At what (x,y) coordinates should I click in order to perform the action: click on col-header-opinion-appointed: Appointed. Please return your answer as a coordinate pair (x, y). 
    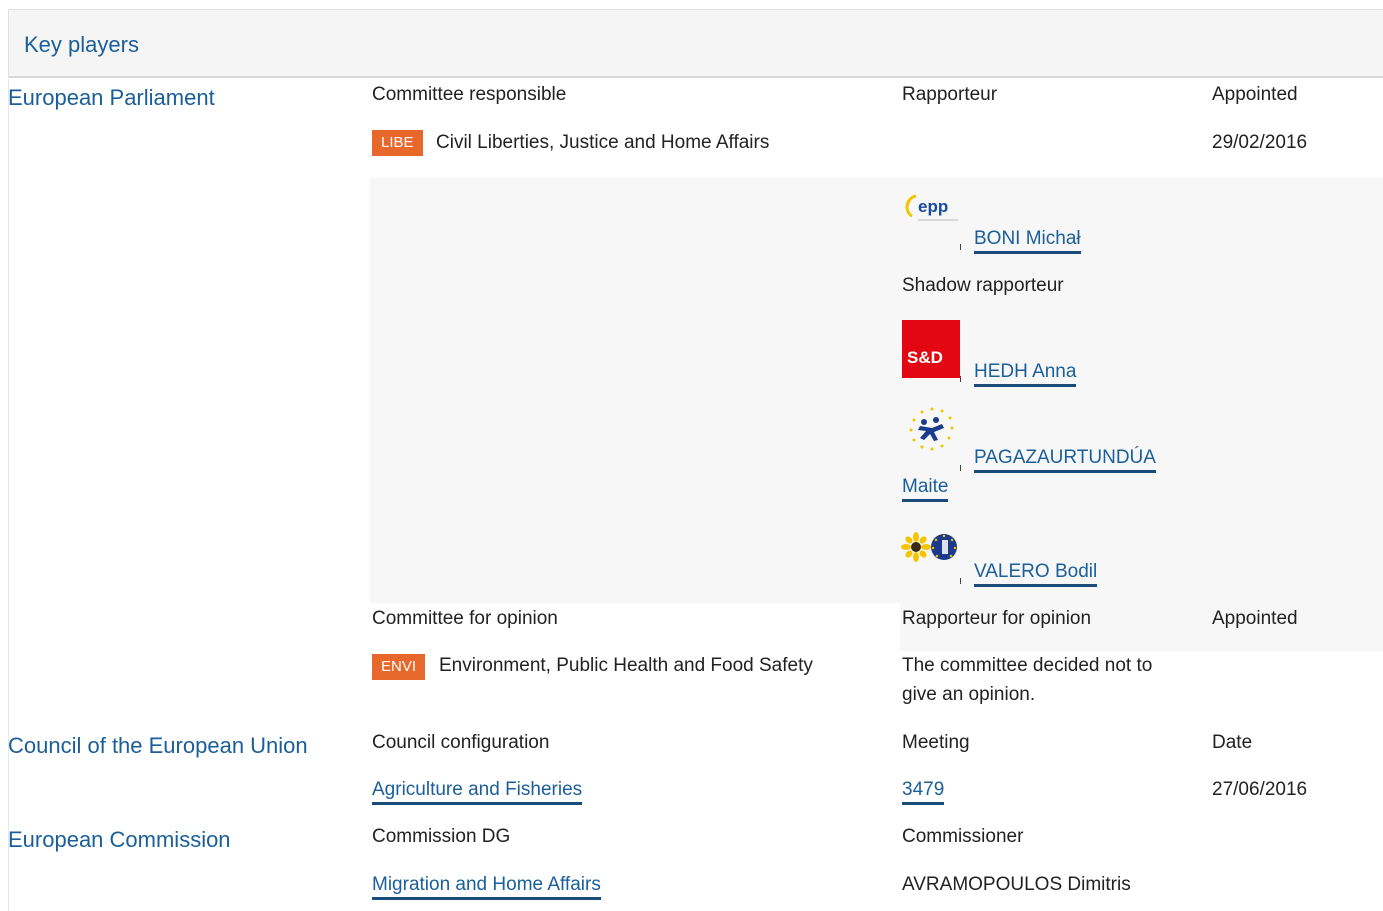
    Looking at the image, I should click on (1255, 618).